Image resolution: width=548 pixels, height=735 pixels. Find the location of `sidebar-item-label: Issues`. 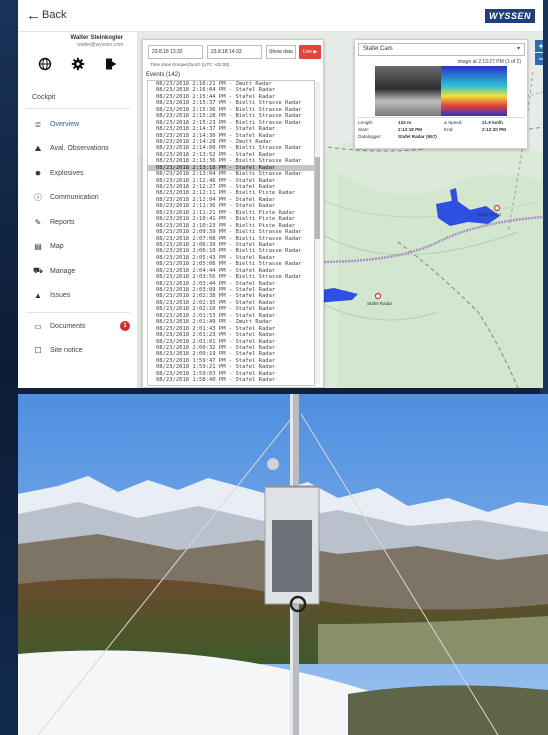

sidebar-item-label: Issues is located at coordinates (60, 296).